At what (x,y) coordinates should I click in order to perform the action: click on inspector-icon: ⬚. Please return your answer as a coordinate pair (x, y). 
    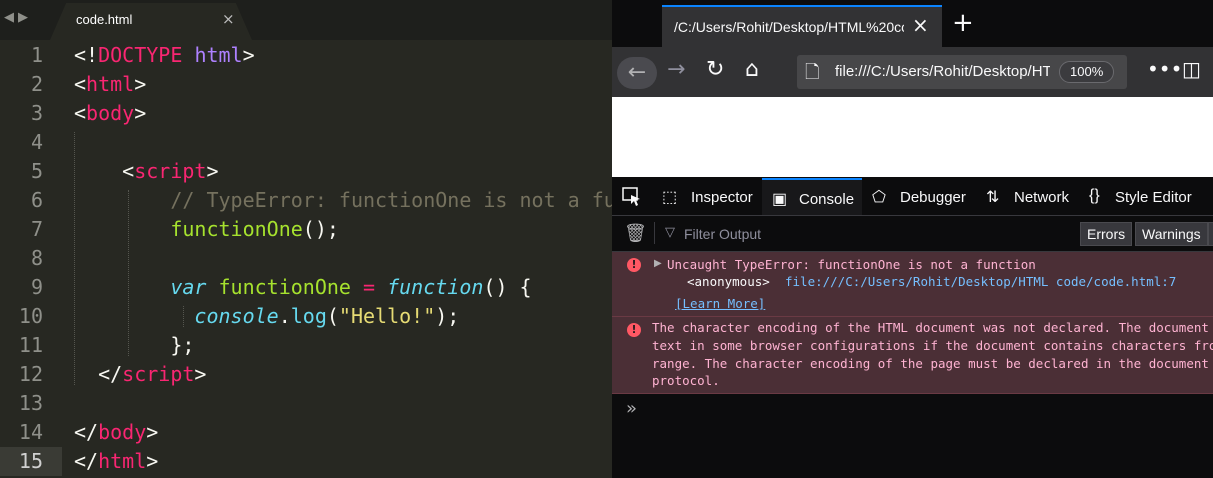
    Looking at the image, I should click on (670, 197).